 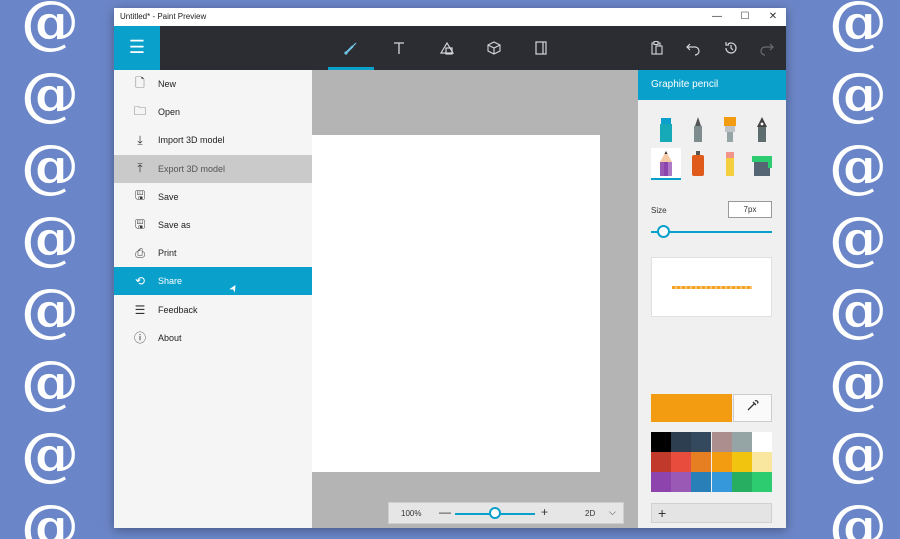 I want to click on menu-item-label: New, so click(x=167, y=84).